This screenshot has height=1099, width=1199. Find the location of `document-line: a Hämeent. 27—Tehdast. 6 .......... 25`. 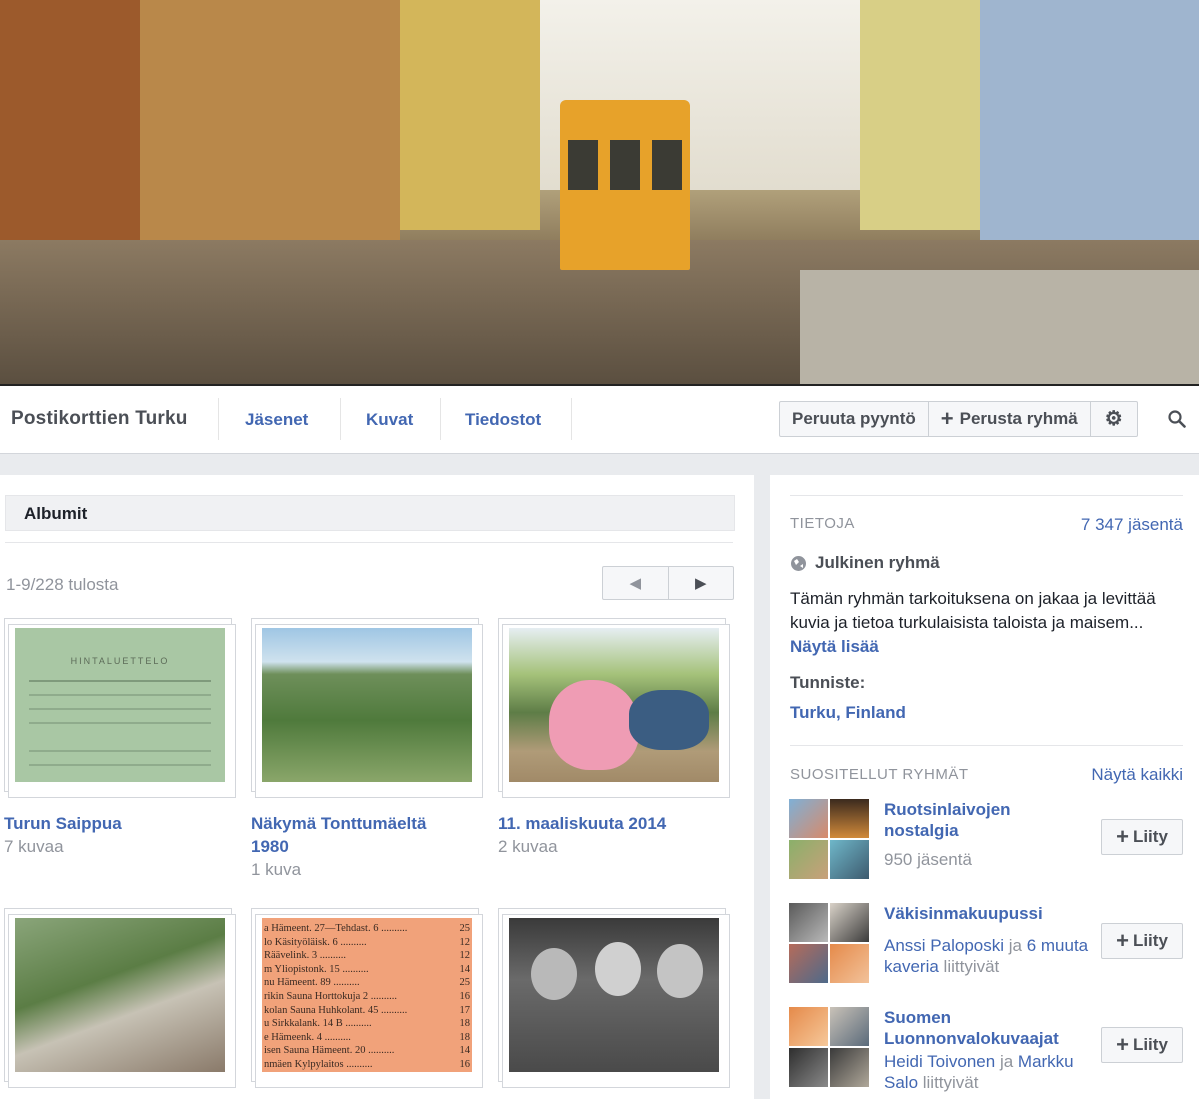

document-line: a Hämeent. 27—Tehdast. 6 .......... 25 is located at coordinates (367, 929).